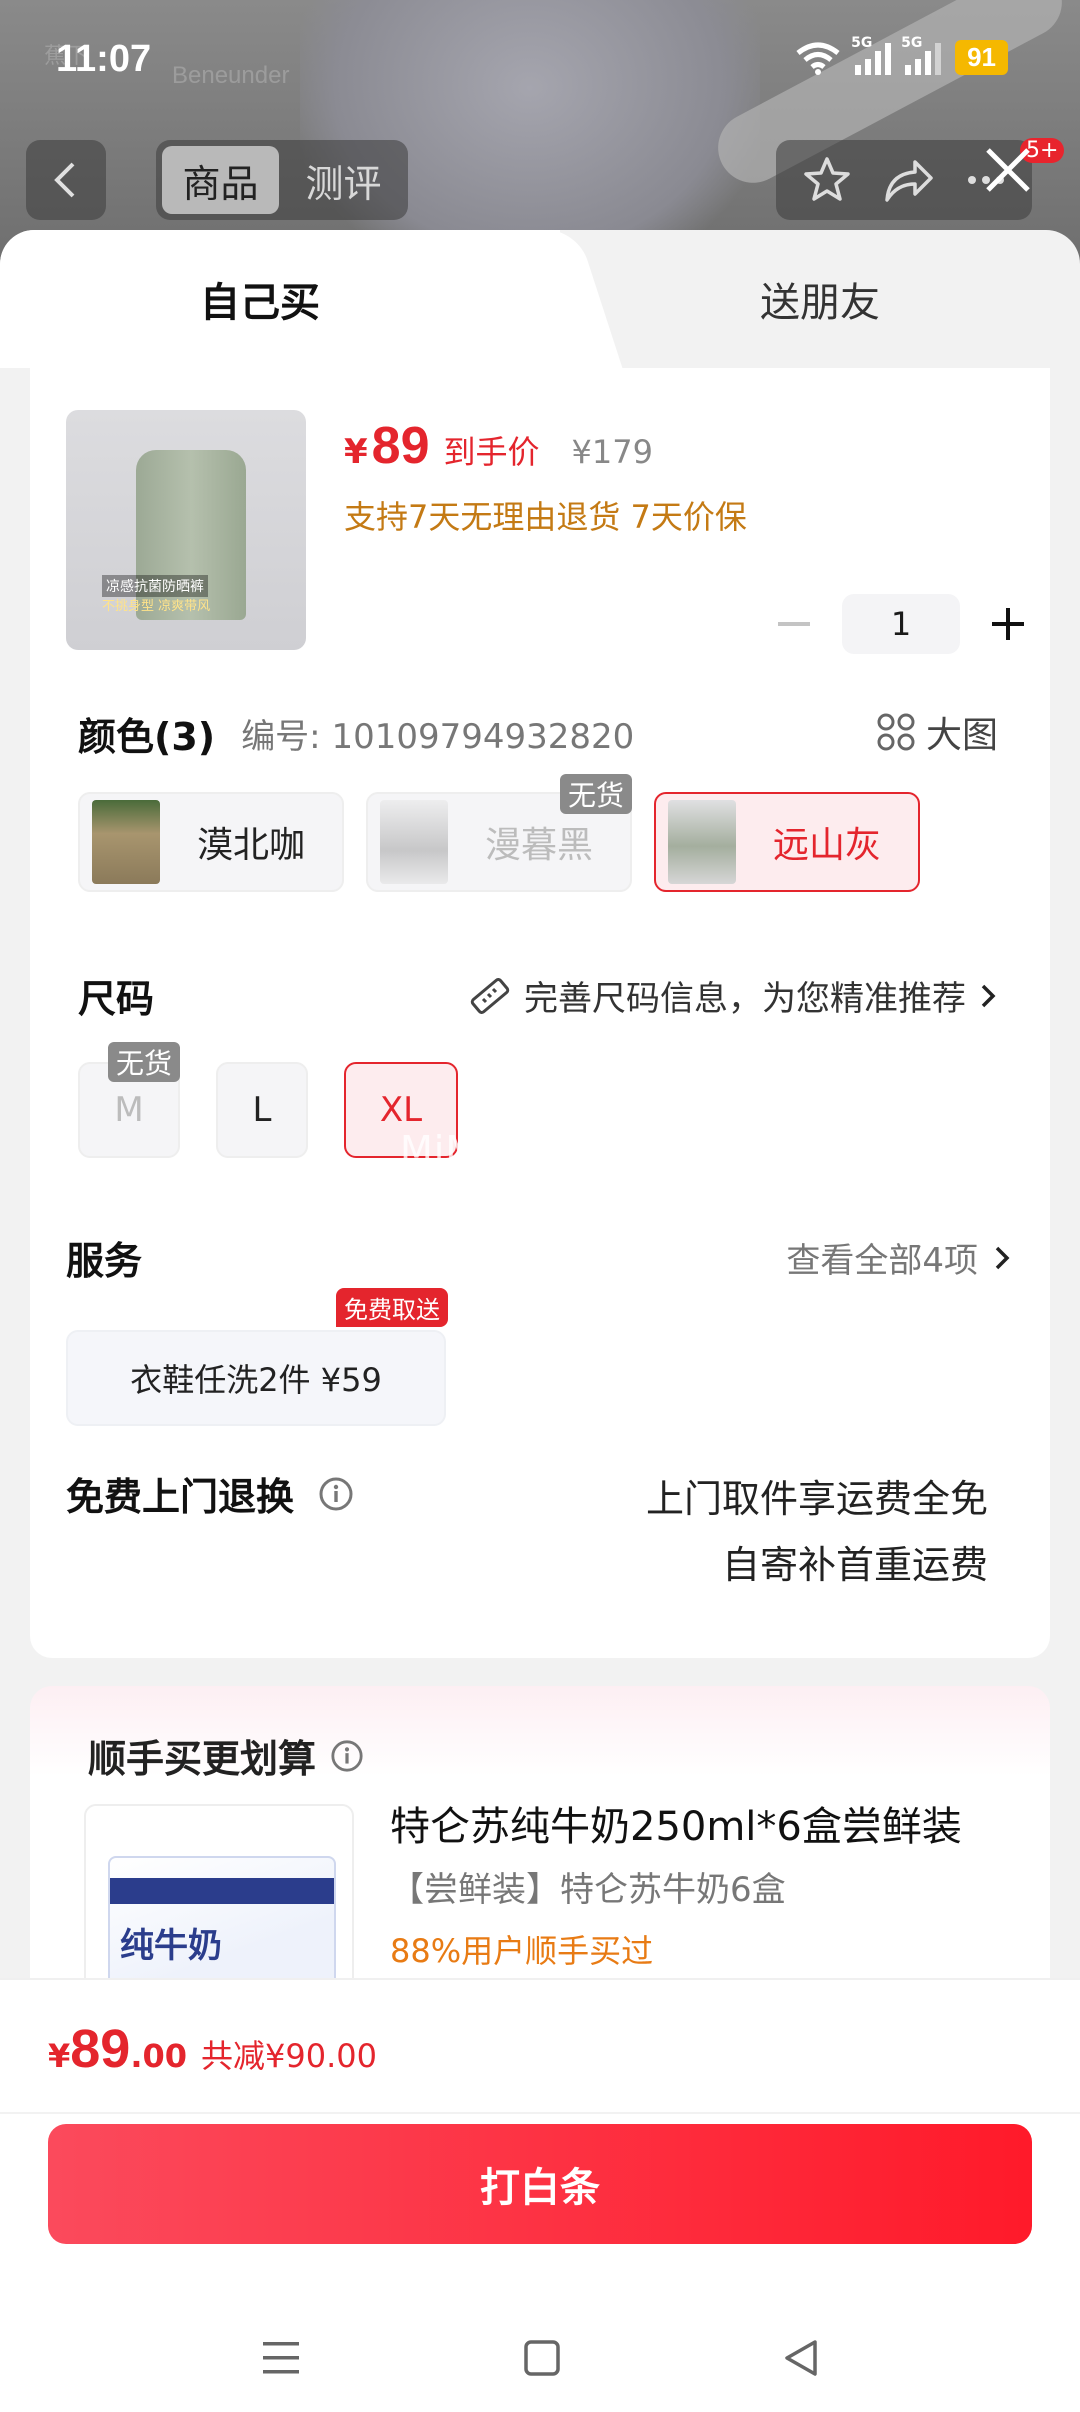  What do you see at coordinates (540, 2184) in the screenshot?
I see `baitiao-pay-button: 打白条` at bounding box center [540, 2184].